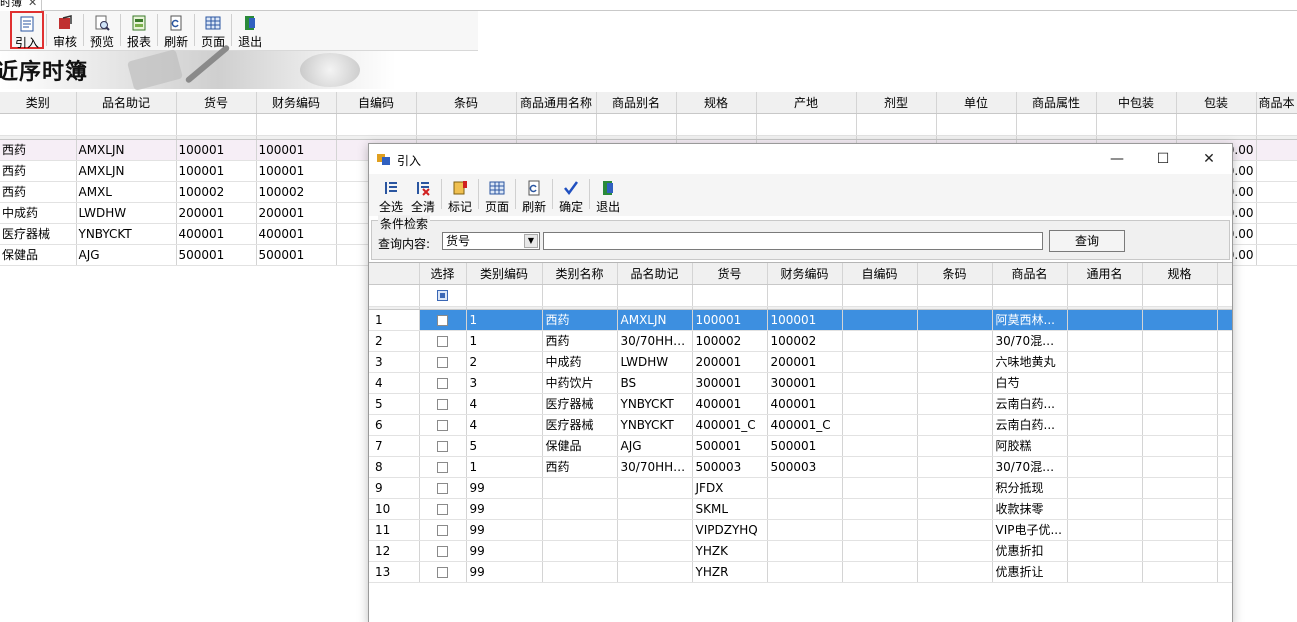 The image size is (1297, 622). Describe the element at coordinates (1056, 103) in the screenshot. I see `column-header: 商品属性` at that location.